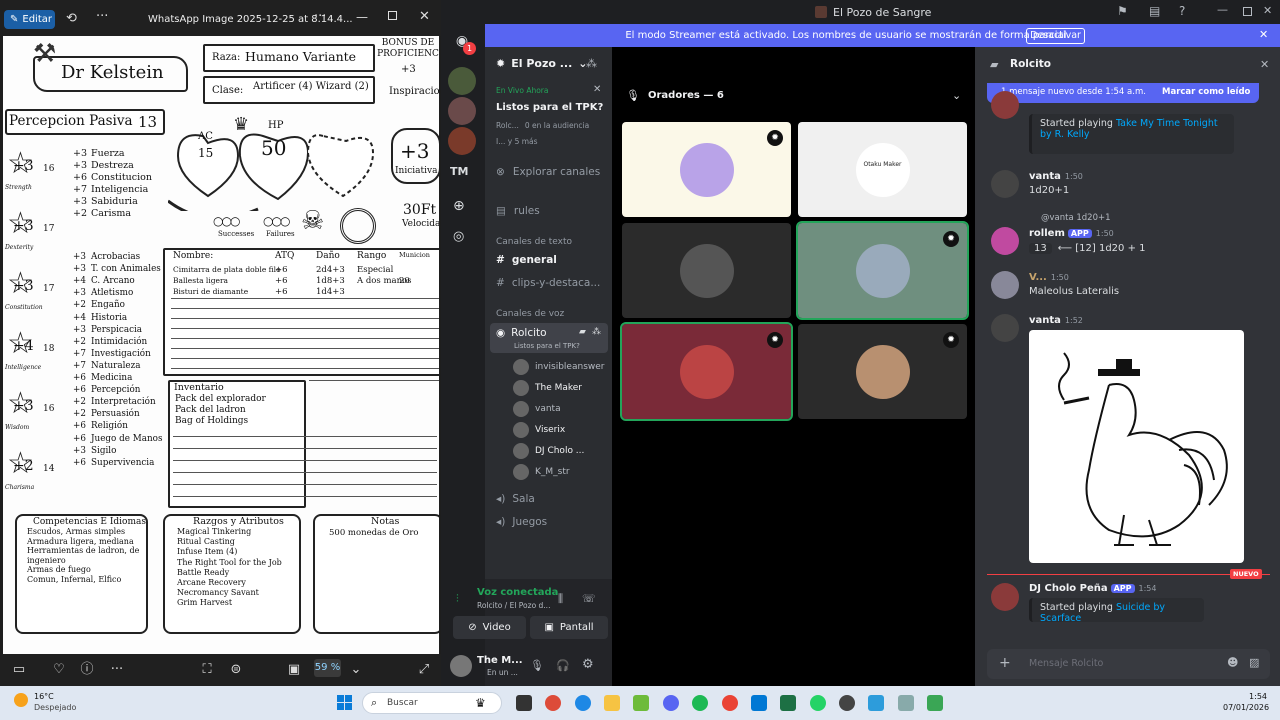 The height and width of the screenshot is (720, 1280). Describe the element at coordinates (517, 592) in the screenshot. I see `voice-connected-label: Voz conectada` at that location.